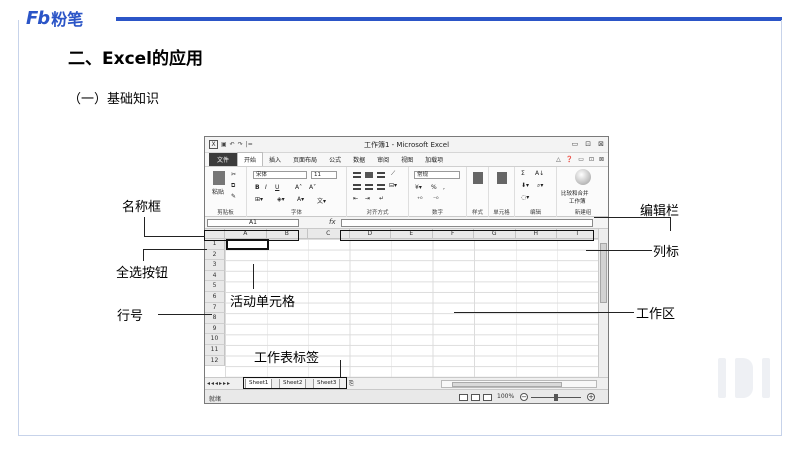 This screenshot has width=800, height=450. Describe the element at coordinates (603, 273) in the screenshot. I see `vertical-scroll-thumb` at that location.